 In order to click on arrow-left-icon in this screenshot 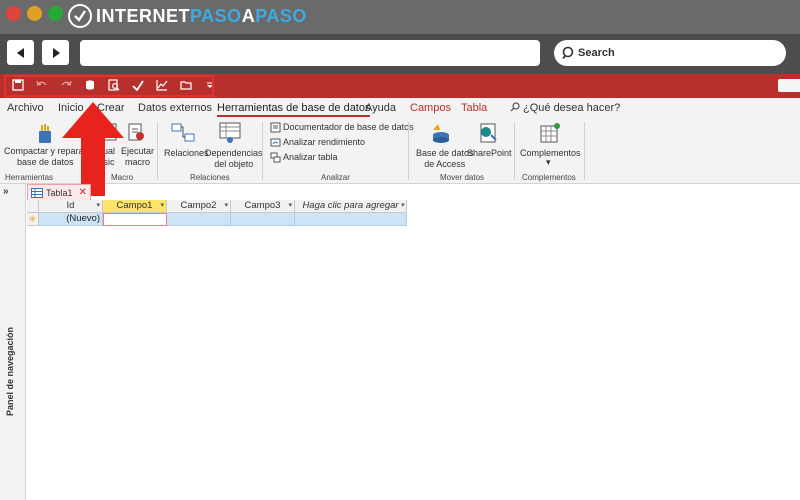, I will do `click(20, 52)`.